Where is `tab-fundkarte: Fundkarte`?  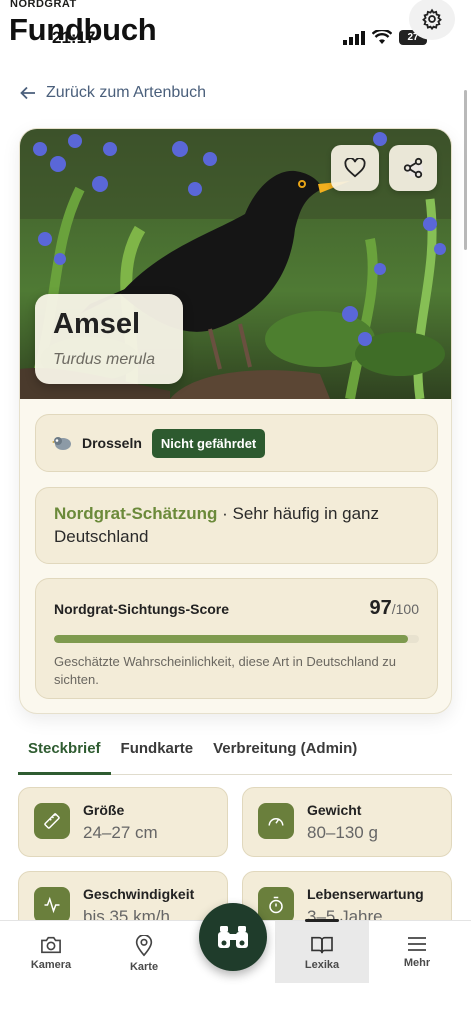 tab-fundkarte: Fundkarte is located at coordinates (157, 752).